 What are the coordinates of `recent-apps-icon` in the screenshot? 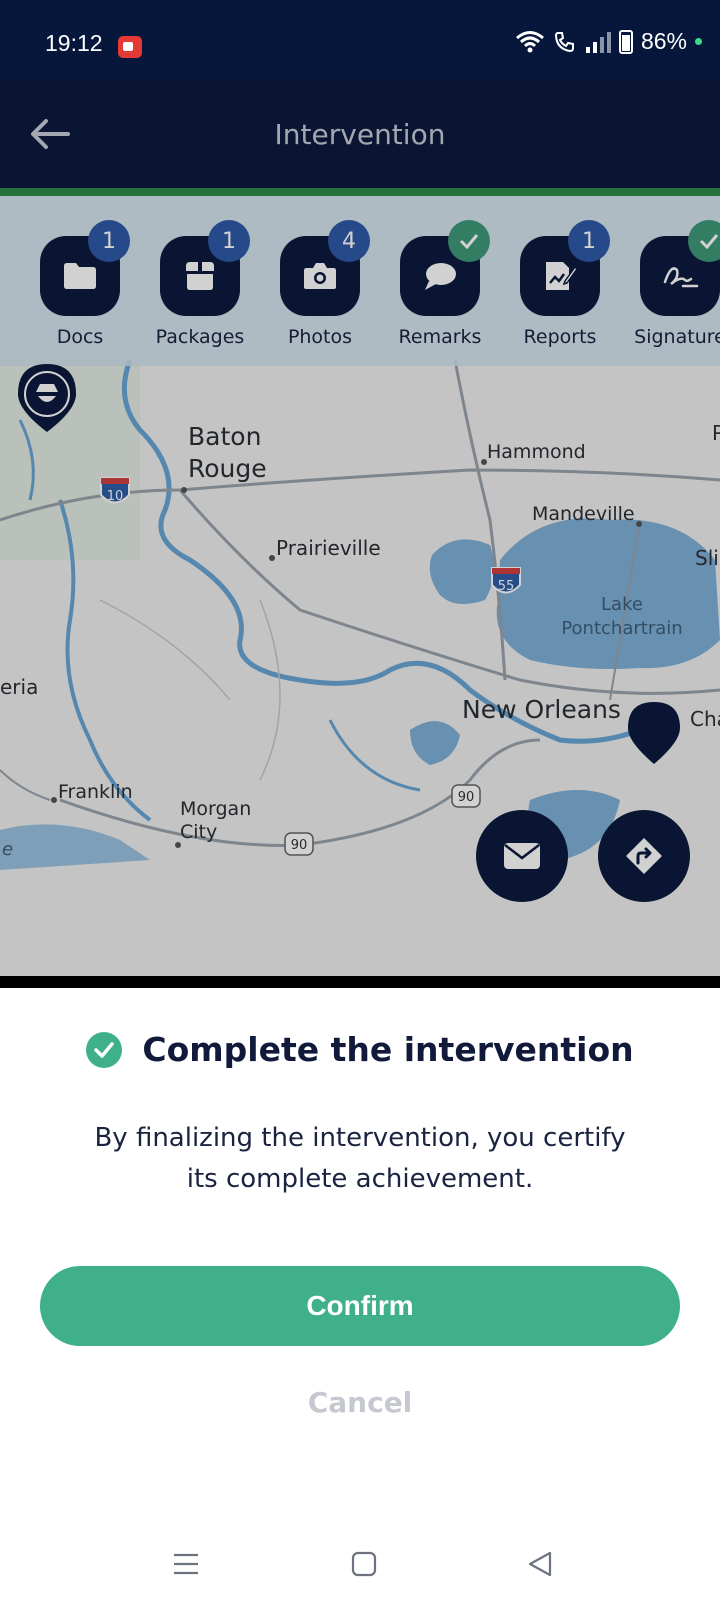 It's located at (186, 1564).